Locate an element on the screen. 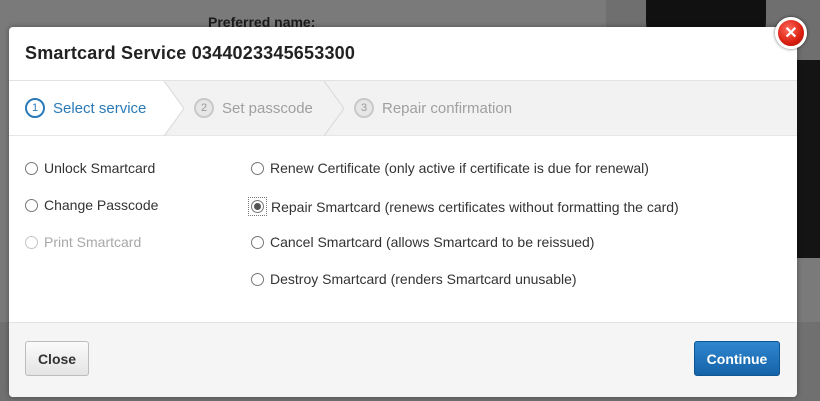 This screenshot has height=401, width=820. step-select-service: 1 Select service is located at coordinates (86, 108).